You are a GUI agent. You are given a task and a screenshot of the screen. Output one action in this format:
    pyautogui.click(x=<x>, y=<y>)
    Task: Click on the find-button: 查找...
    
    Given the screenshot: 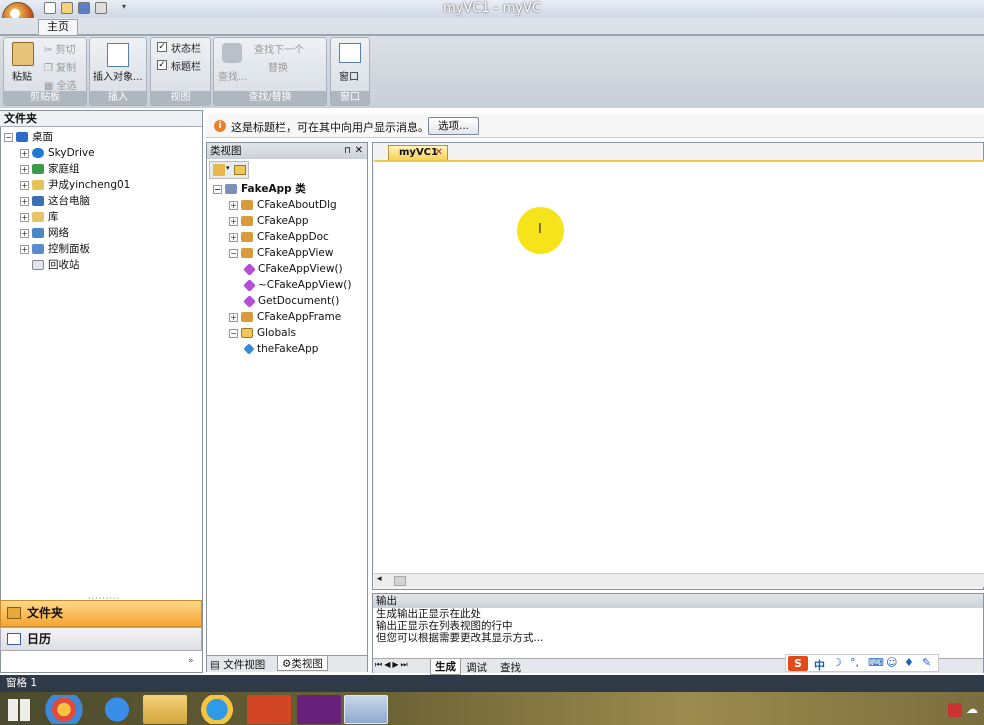 What is the action you would take?
    pyautogui.click(x=233, y=75)
    